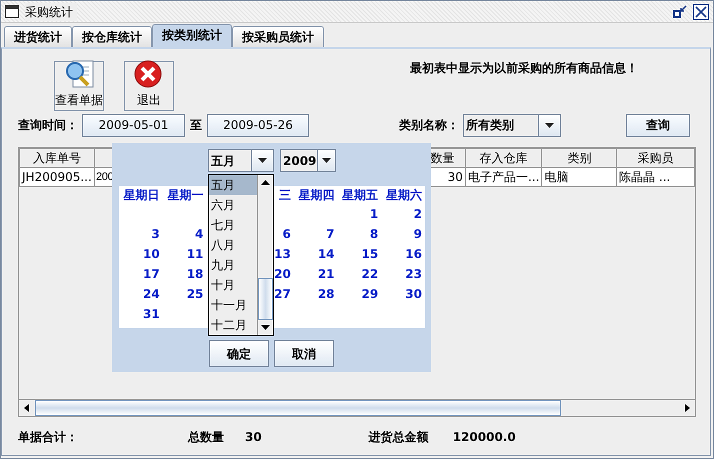  Describe the element at coordinates (360, 274) in the screenshot. I see `calendar-day: 22` at that location.